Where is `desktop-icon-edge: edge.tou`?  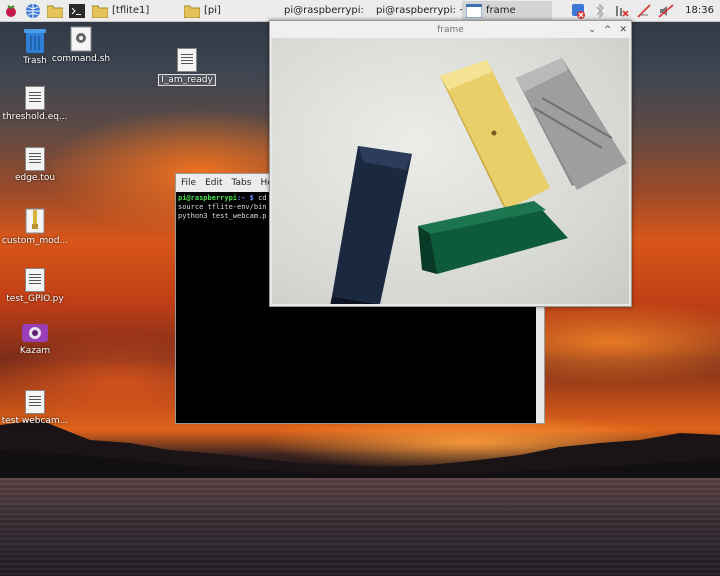 desktop-icon-edge: edge.tou is located at coordinates (35, 165).